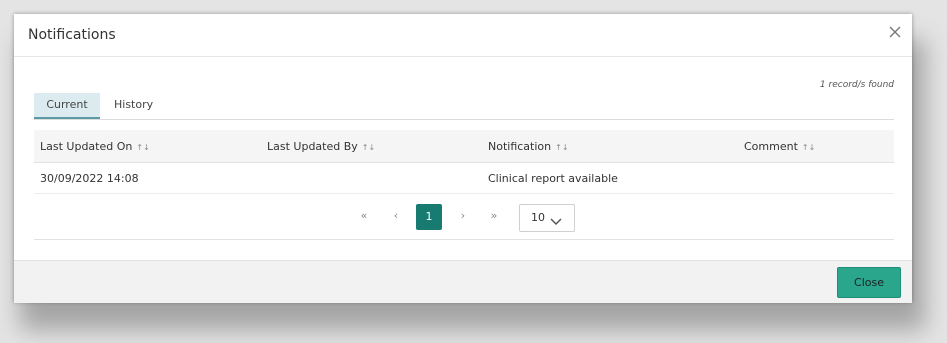 This screenshot has width=947, height=343. What do you see at coordinates (494, 216) in the screenshot?
I see `last-page-button: »` at bounding box center [494, 216].